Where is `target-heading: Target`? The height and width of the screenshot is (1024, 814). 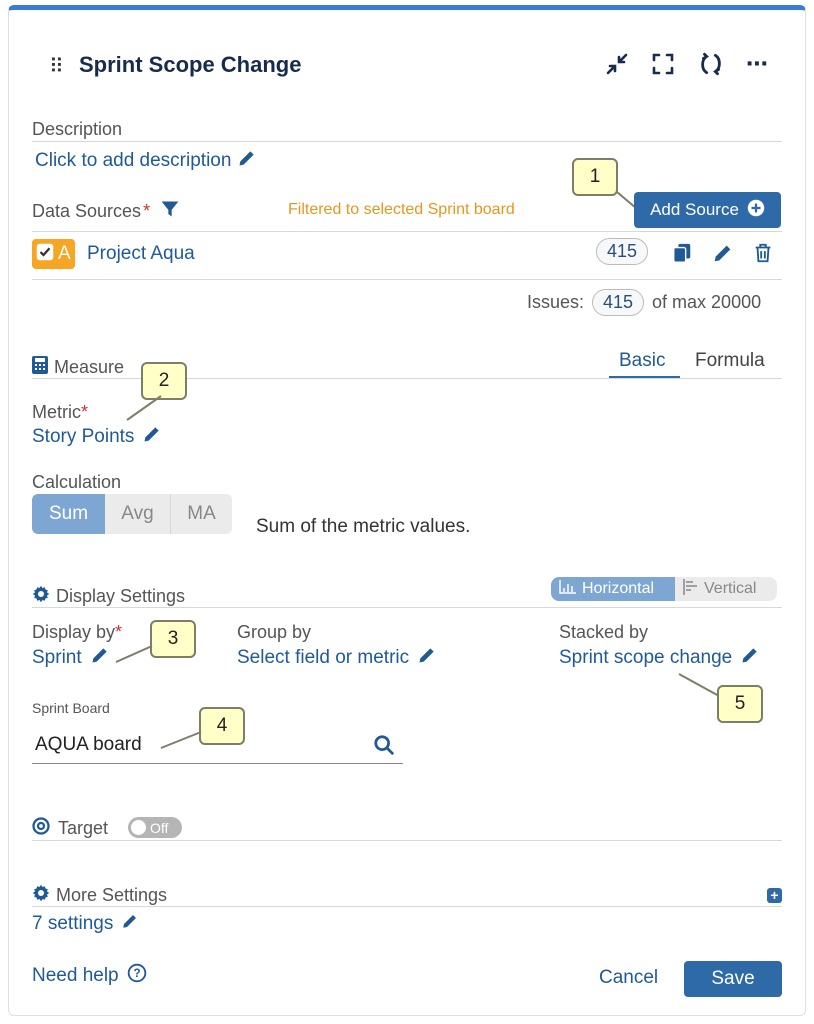 target-heading: Target is located at coordinates (70, 828).